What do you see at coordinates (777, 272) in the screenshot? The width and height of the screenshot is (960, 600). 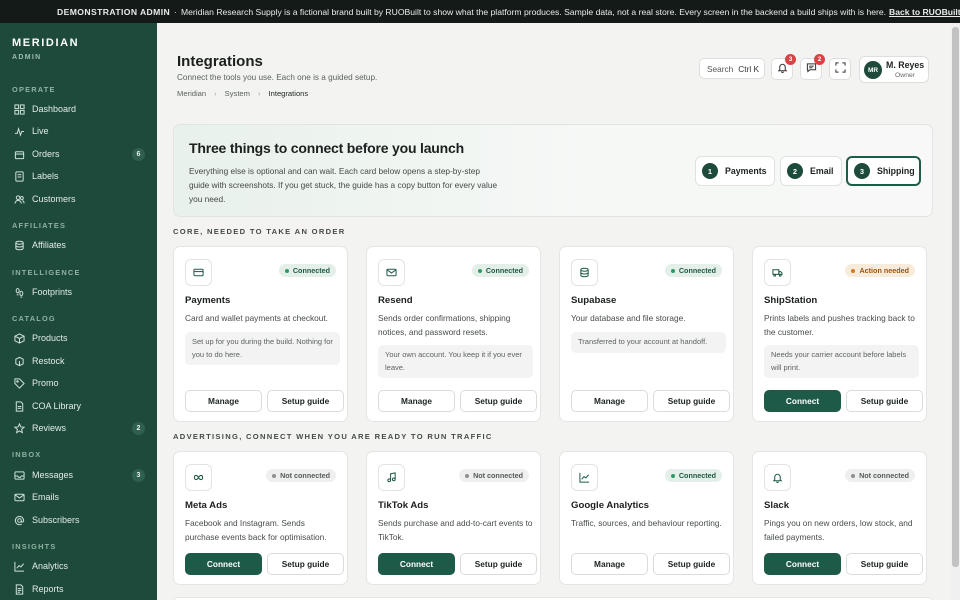 I see `truck-icon` at bounding box center [777, 272].